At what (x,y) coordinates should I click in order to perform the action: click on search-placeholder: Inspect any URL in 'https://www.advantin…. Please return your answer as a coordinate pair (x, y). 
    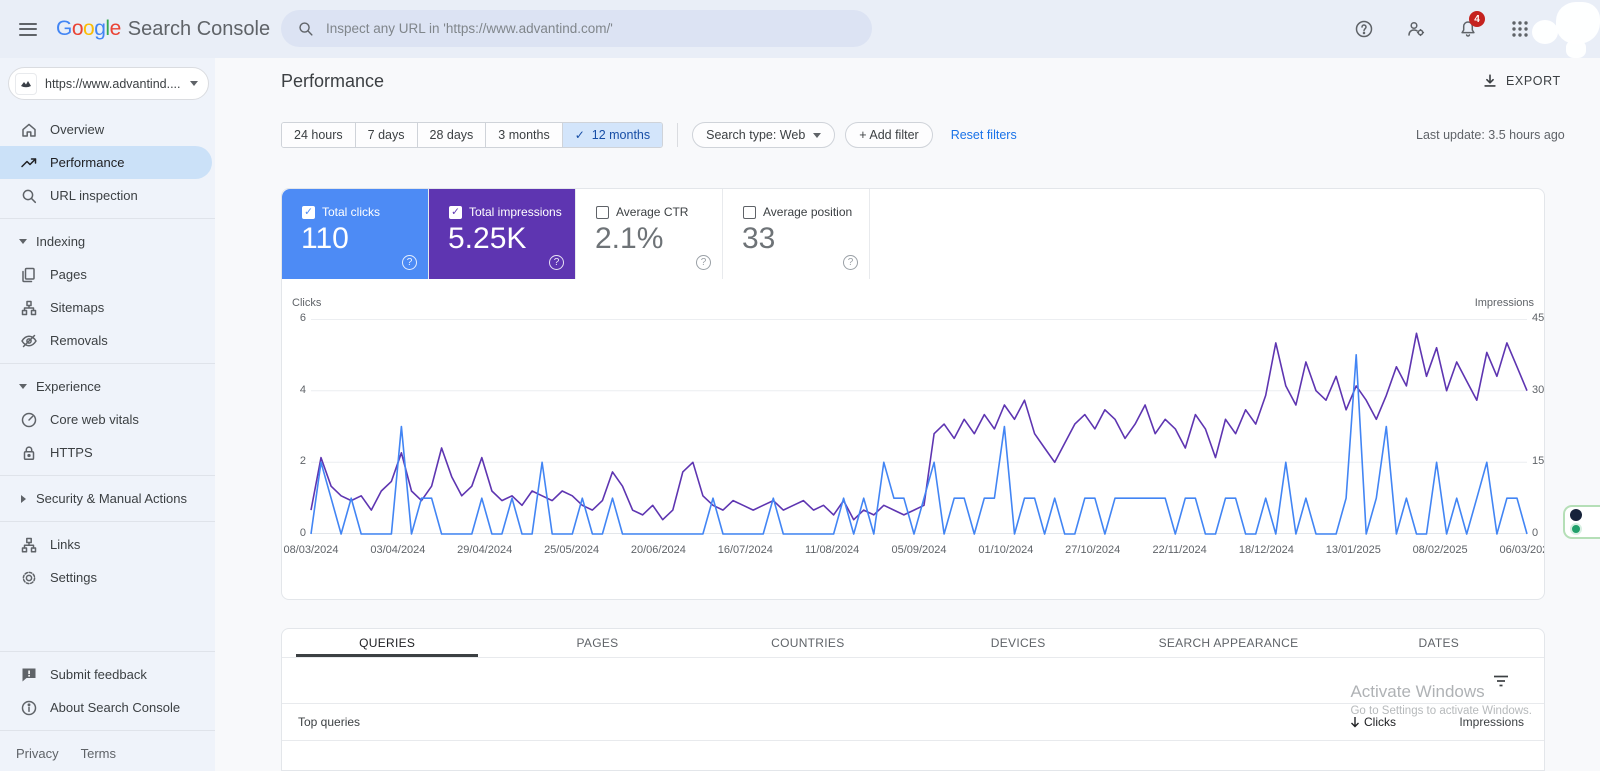
    Looking at the image, I should click on (469, 28).